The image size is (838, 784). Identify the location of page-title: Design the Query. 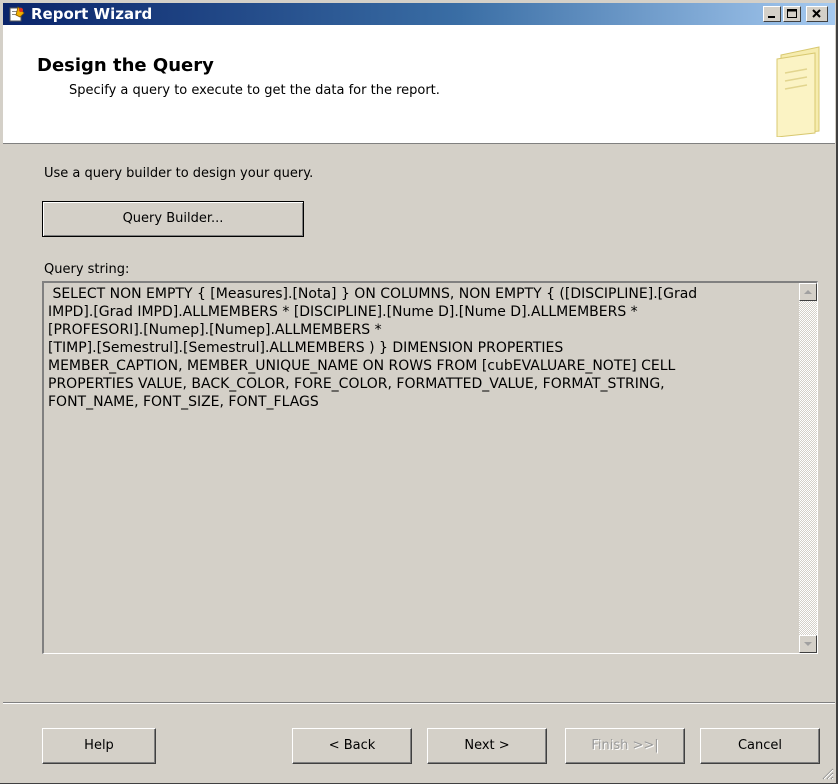
(125, 65).